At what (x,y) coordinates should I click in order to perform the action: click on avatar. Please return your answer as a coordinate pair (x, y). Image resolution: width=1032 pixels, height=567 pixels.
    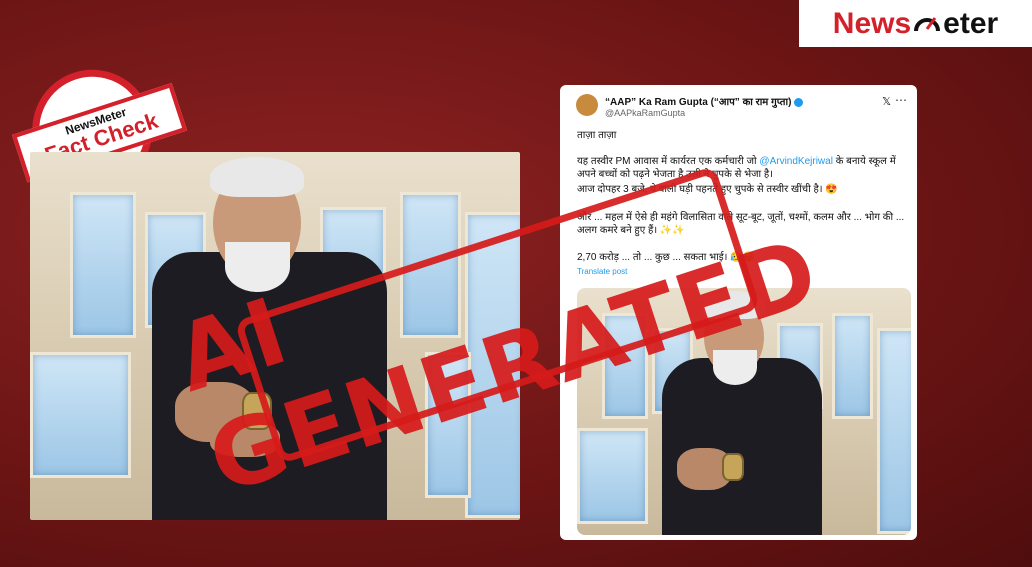
    Looking at the image, I should click on (587, 105).